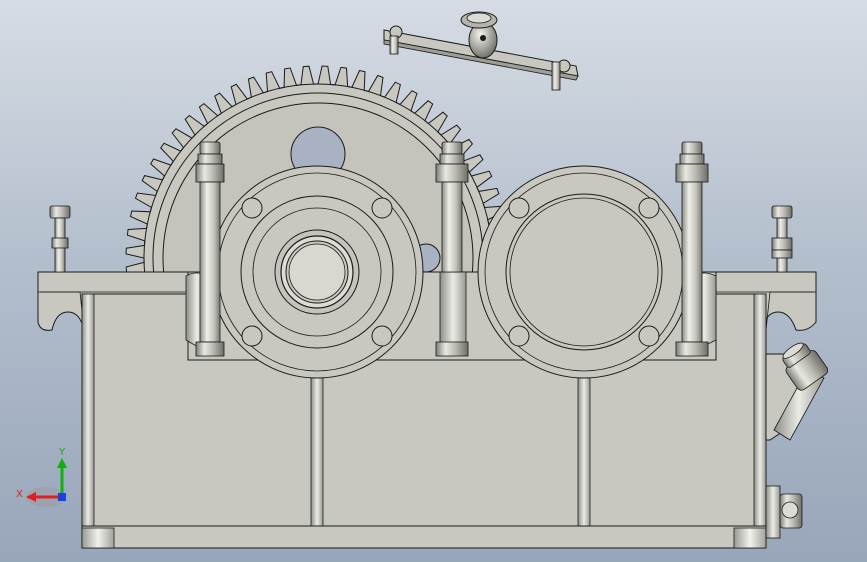 This screenshot has height=562, width=867. What do you see at coordinates (62, 452) in the screenshot?
I see `triad-y-label: Y` at bounding box center [62, 452].